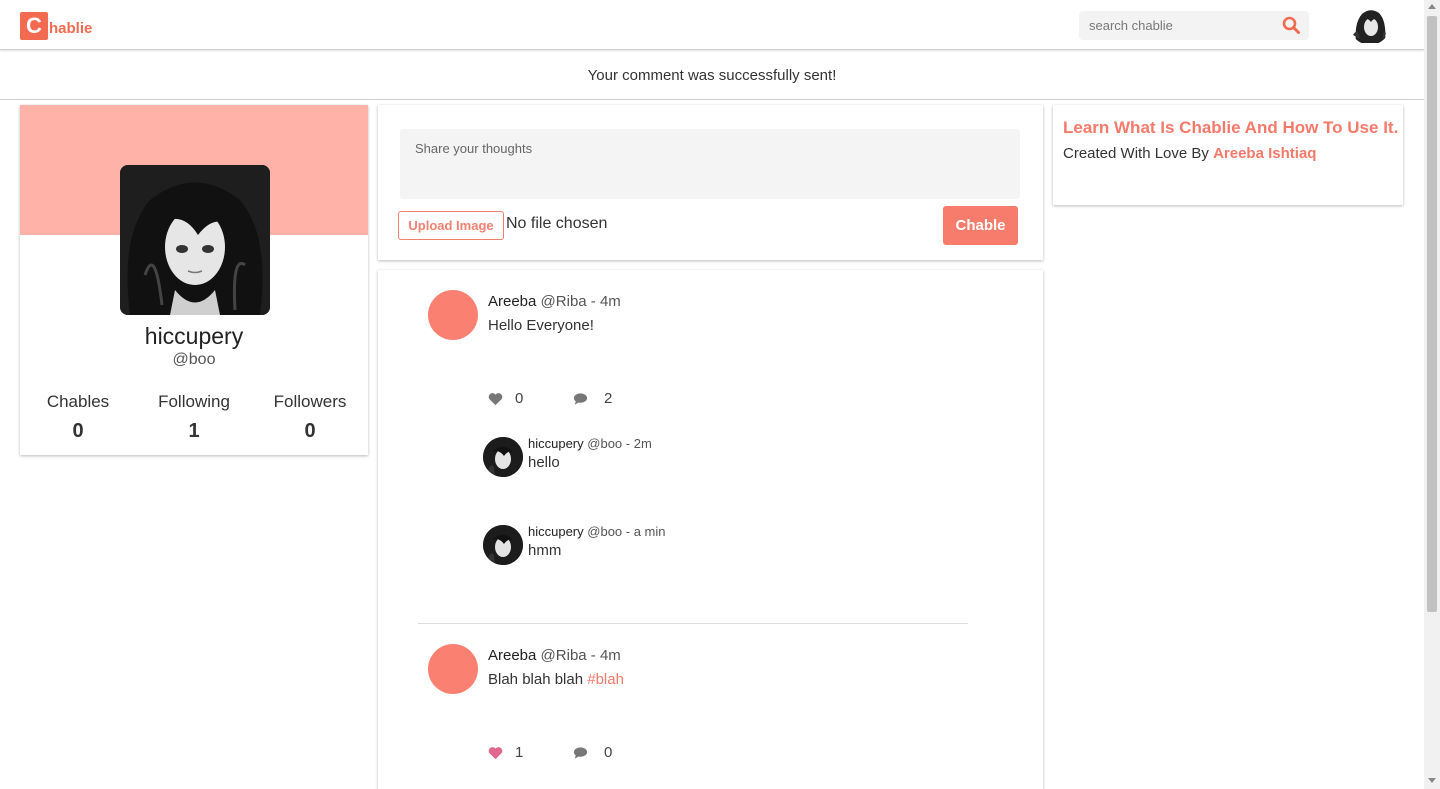 This screenshot has height=789, width=1440. Describe the element at coordinates (980, 225) in the screenshot. I see `chable-submit-button: Chable` at that location.